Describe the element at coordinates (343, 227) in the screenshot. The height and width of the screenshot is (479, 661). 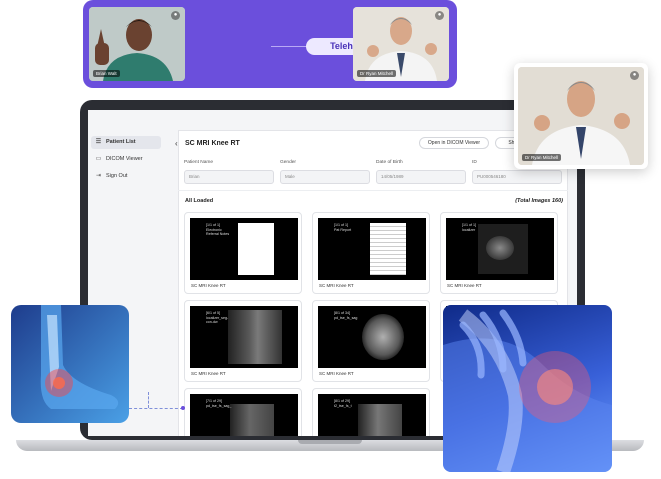
I see `image-meta: [1/1 of 1] Pat Report` at that location.